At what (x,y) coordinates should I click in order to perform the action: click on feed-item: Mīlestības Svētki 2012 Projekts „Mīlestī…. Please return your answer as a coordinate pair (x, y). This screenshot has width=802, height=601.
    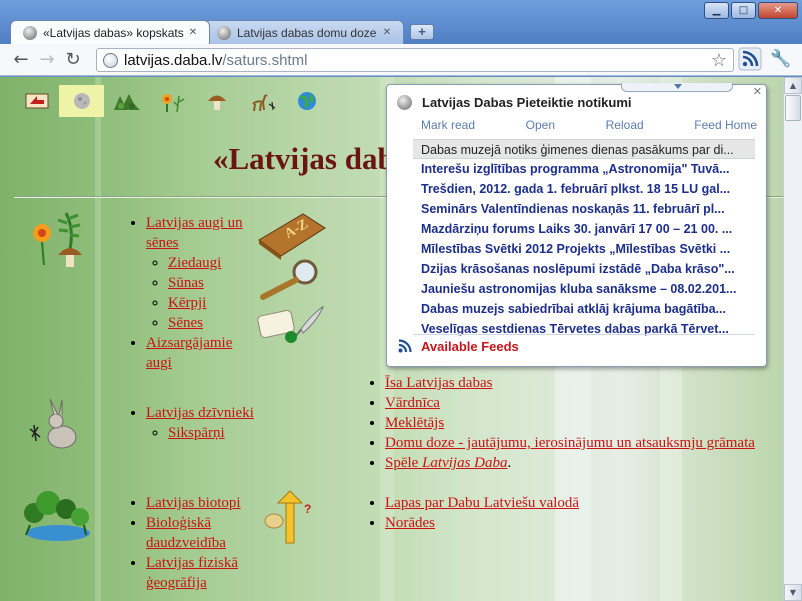
    Looking at the image, I should click on (584, 249).